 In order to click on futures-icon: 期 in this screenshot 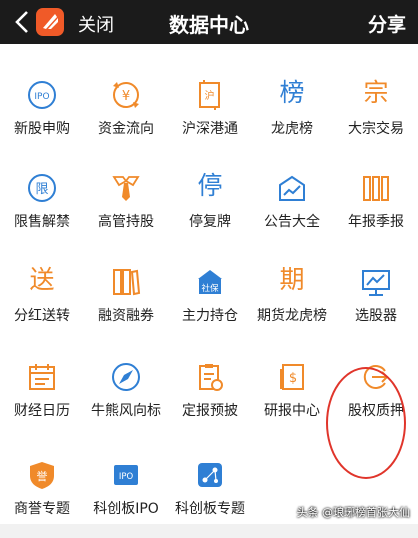, I will do `click(292, 279)`.